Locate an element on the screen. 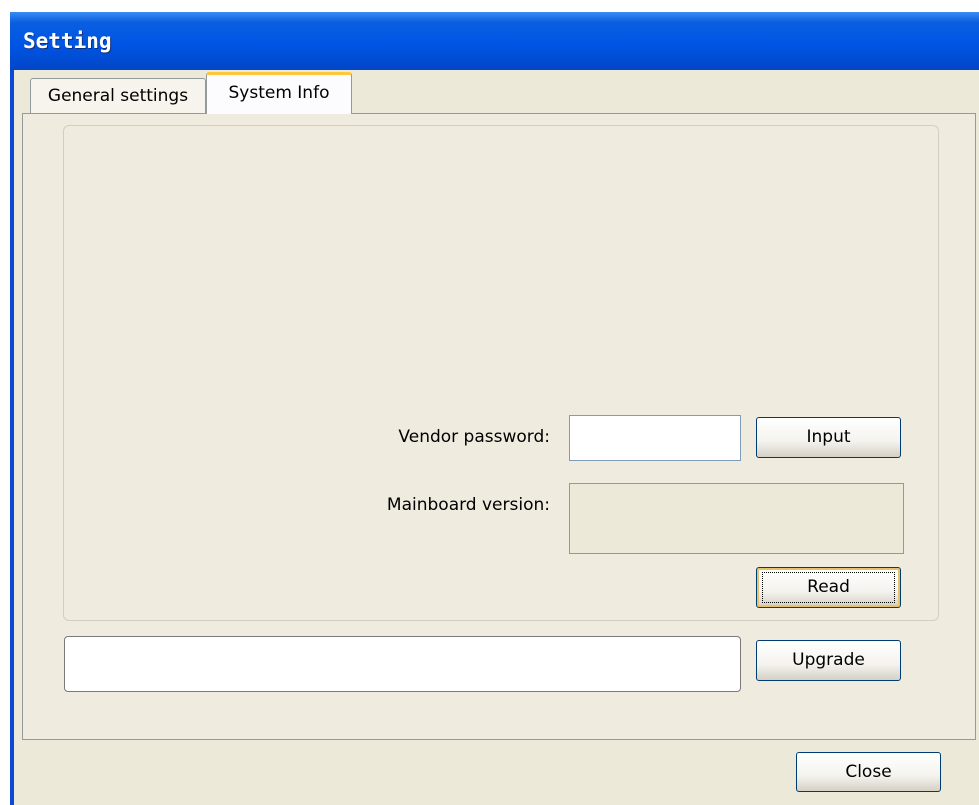 This screenshot has width=979, height=805. mainboard-version-field is located at coordinates (736, 518).